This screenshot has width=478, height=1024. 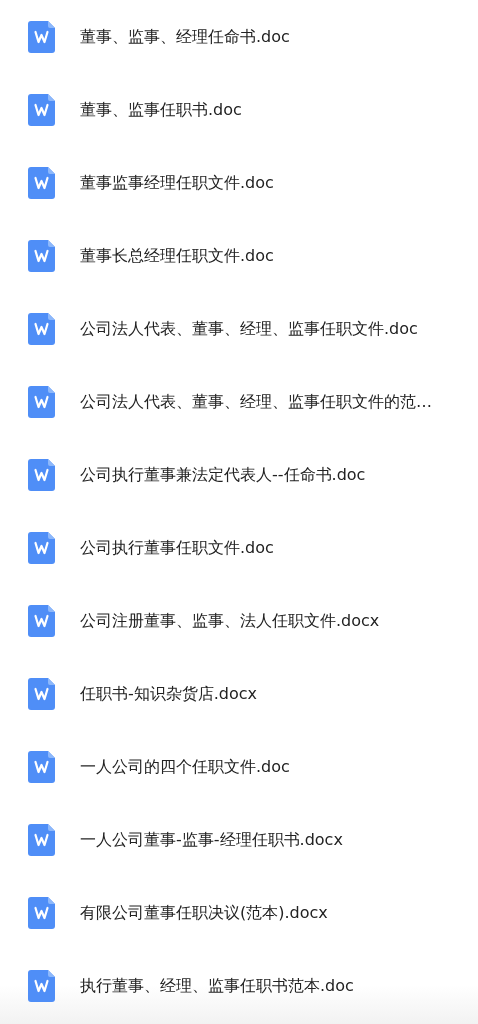 What do you see at coordinates (177, 182) in the screenshot?
I see `file-name: 董事监事经理任职文件.doc` at bounding box center [177, 182].